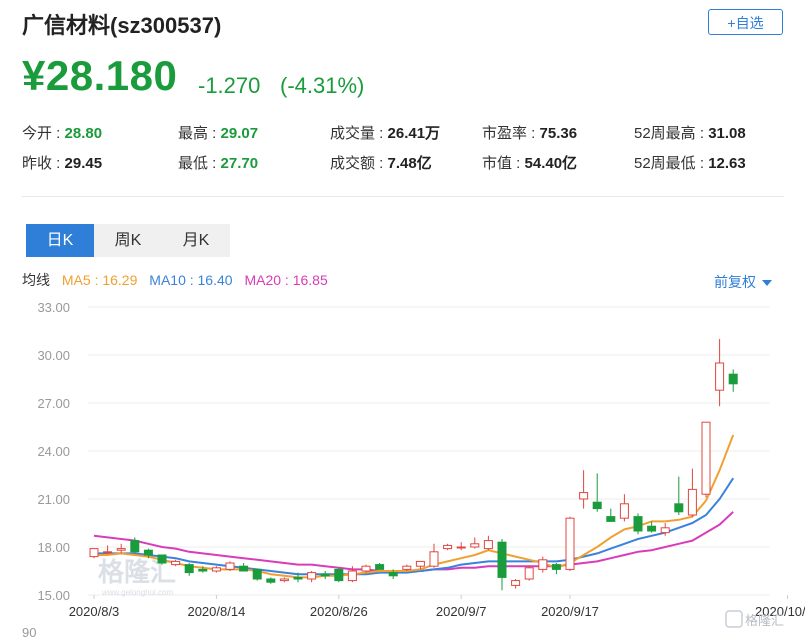  I want to click on ma-legend-label: 均线, so click(36, 280).